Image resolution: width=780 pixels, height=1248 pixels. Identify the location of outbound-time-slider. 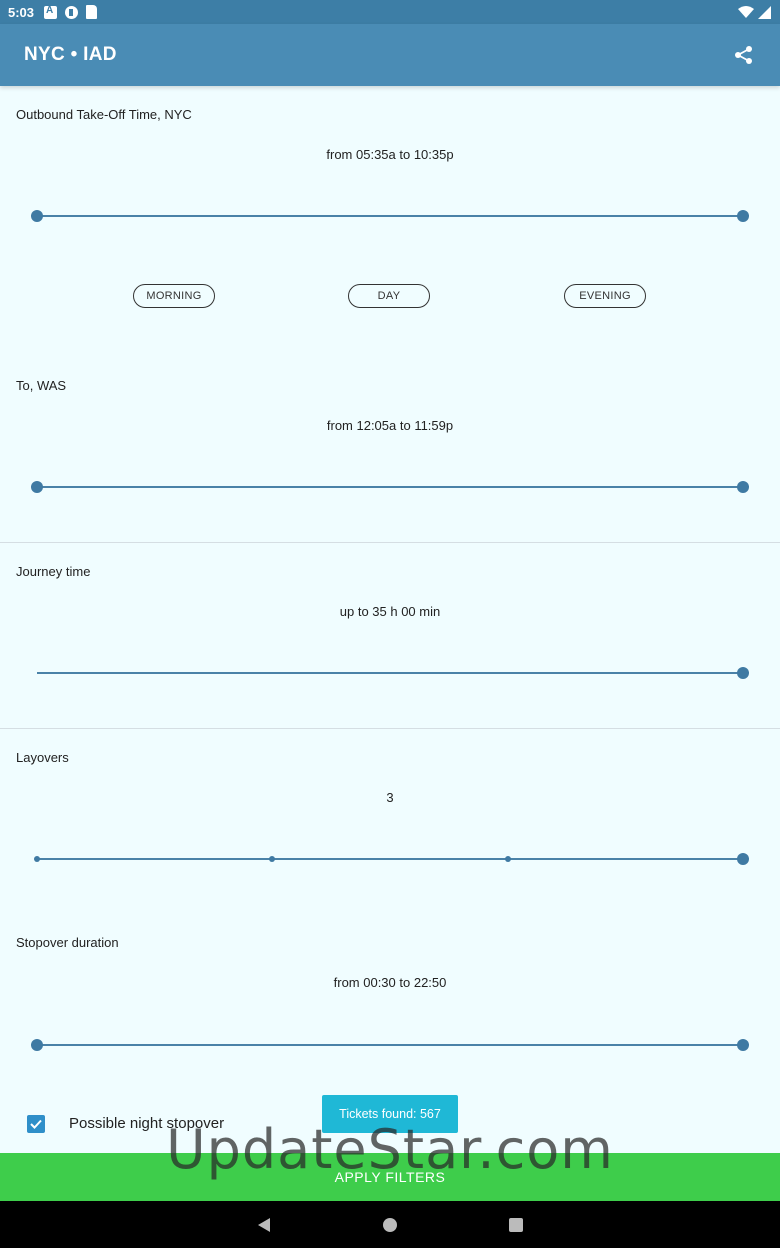
(390, 216).